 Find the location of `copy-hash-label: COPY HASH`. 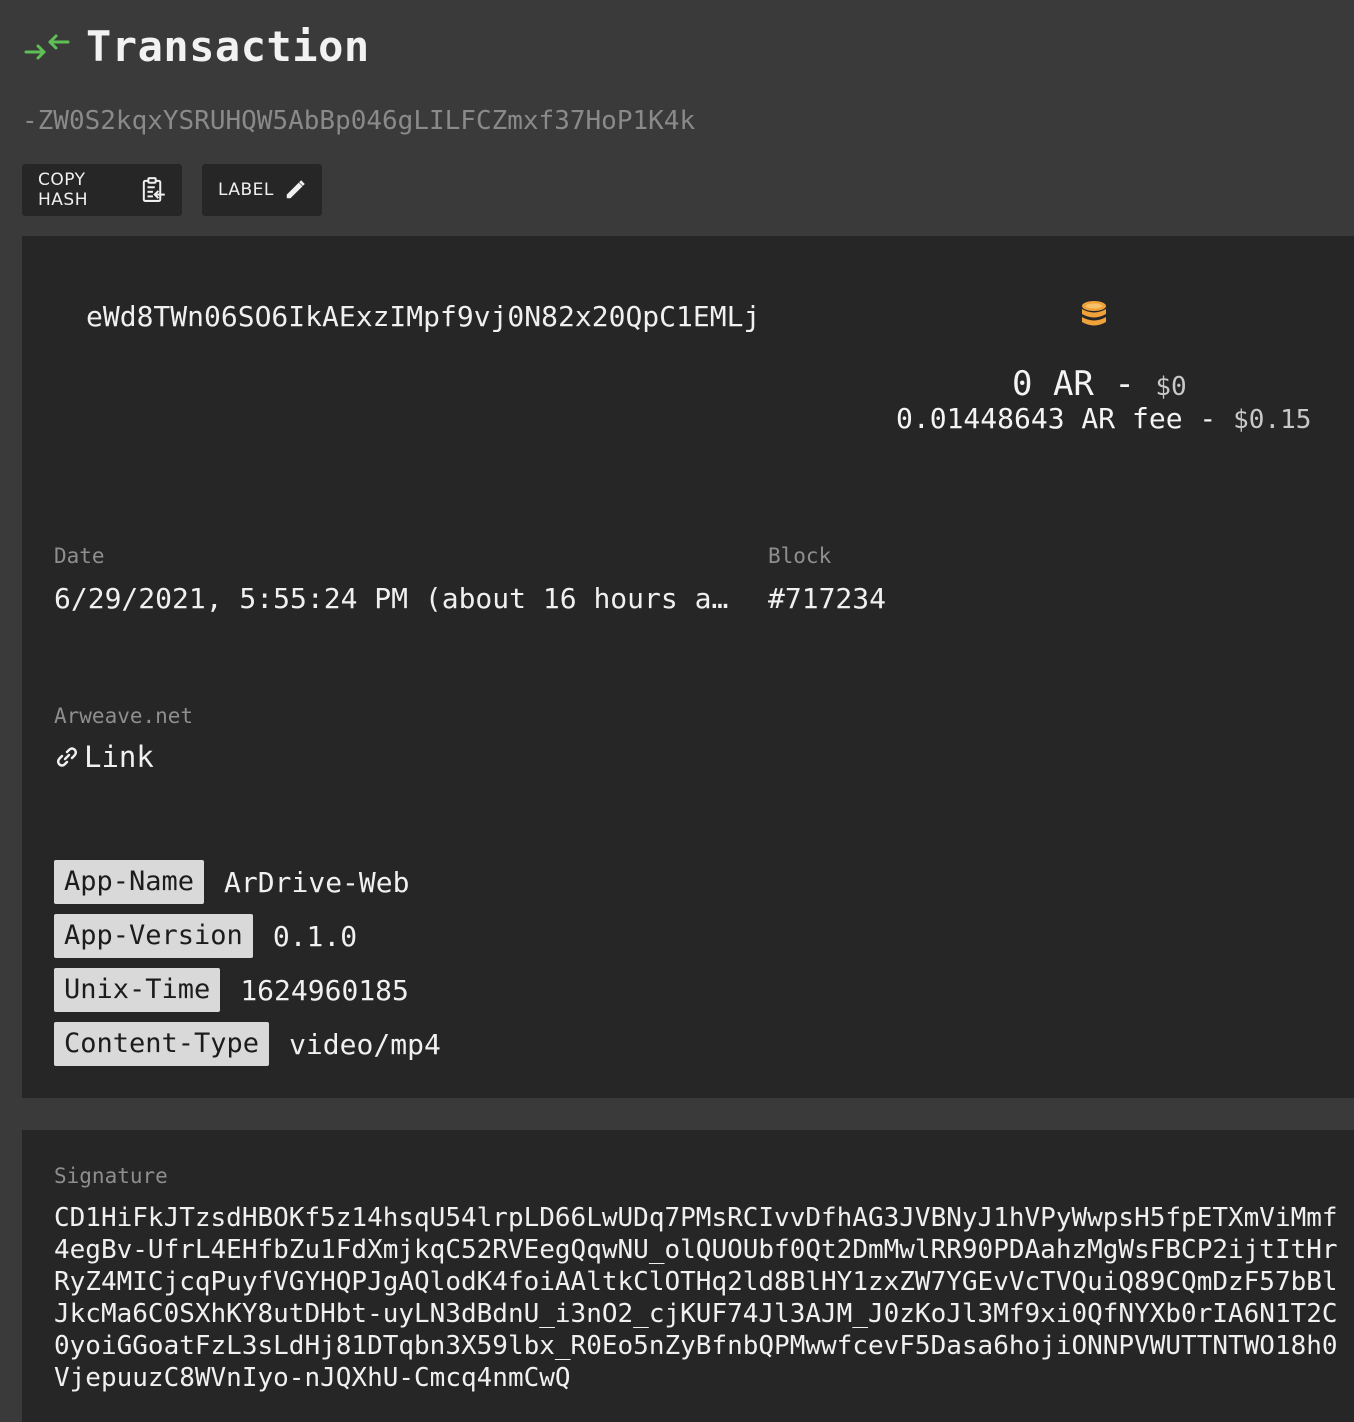

copy-hash-label: COPY HASH is located at coordinates (63, 190).